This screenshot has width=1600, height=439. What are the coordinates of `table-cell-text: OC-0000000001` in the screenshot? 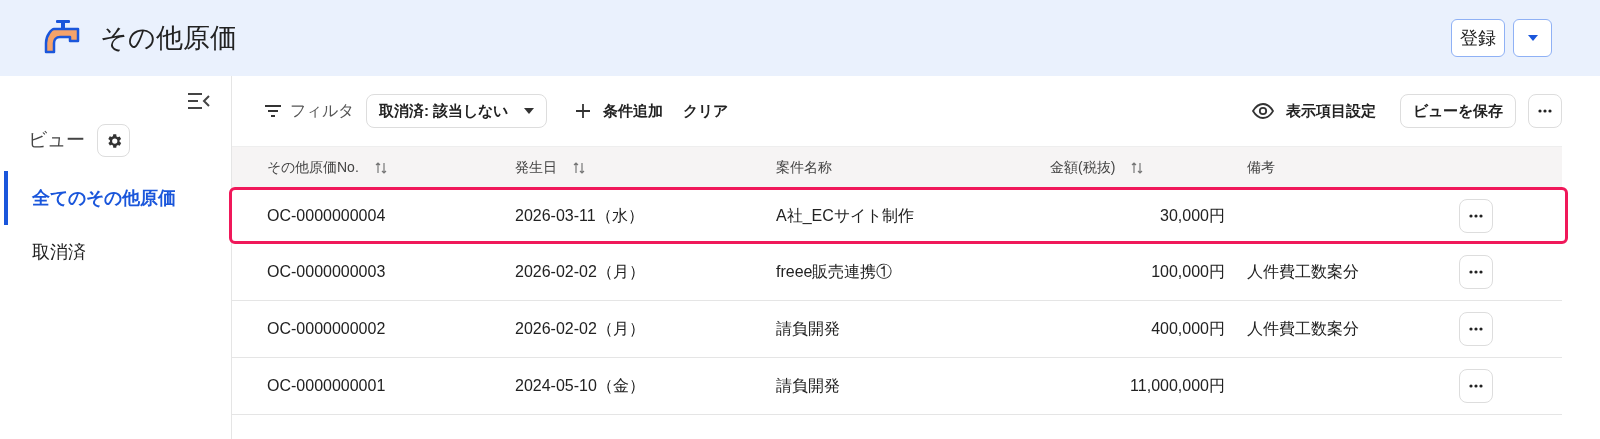 It's located at (326, 386).